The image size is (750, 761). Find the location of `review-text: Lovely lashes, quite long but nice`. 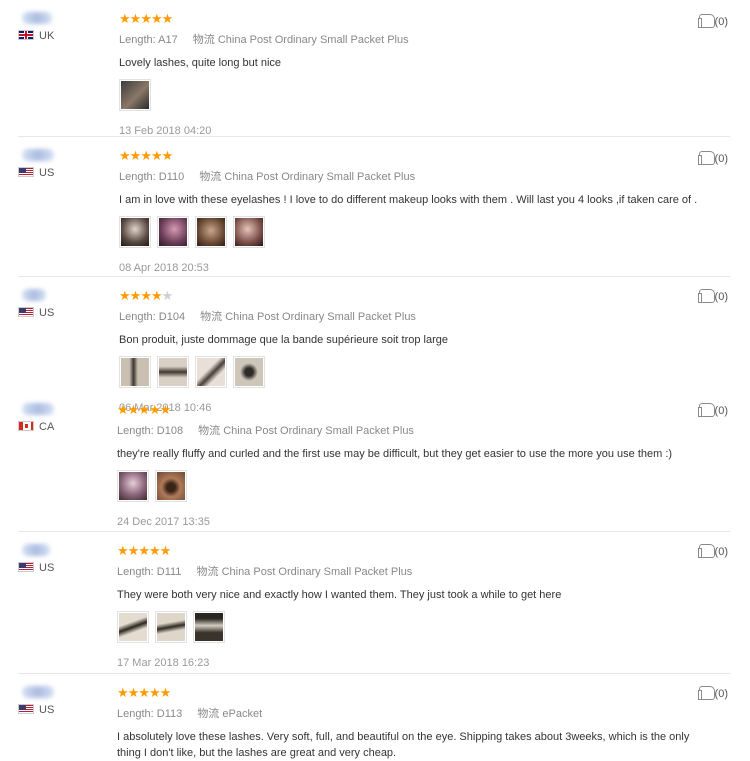

review-text: Lovely lashes, quite long but nice is located at coordinates (200, 63).